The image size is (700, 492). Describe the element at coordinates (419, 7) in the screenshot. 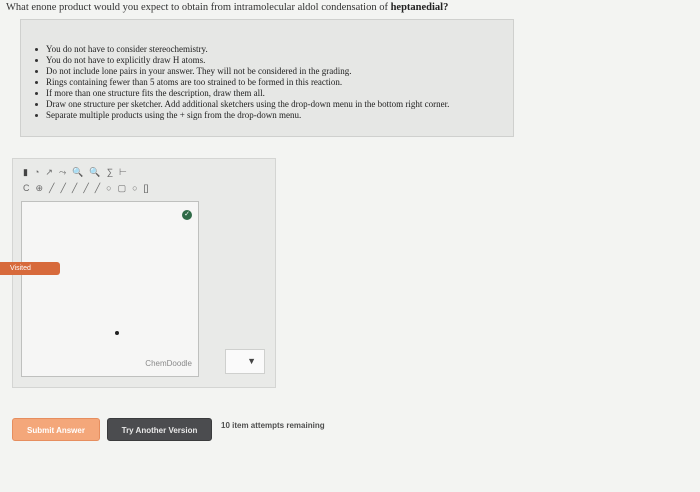

I see `compound-name: heptanedial?` at that location.